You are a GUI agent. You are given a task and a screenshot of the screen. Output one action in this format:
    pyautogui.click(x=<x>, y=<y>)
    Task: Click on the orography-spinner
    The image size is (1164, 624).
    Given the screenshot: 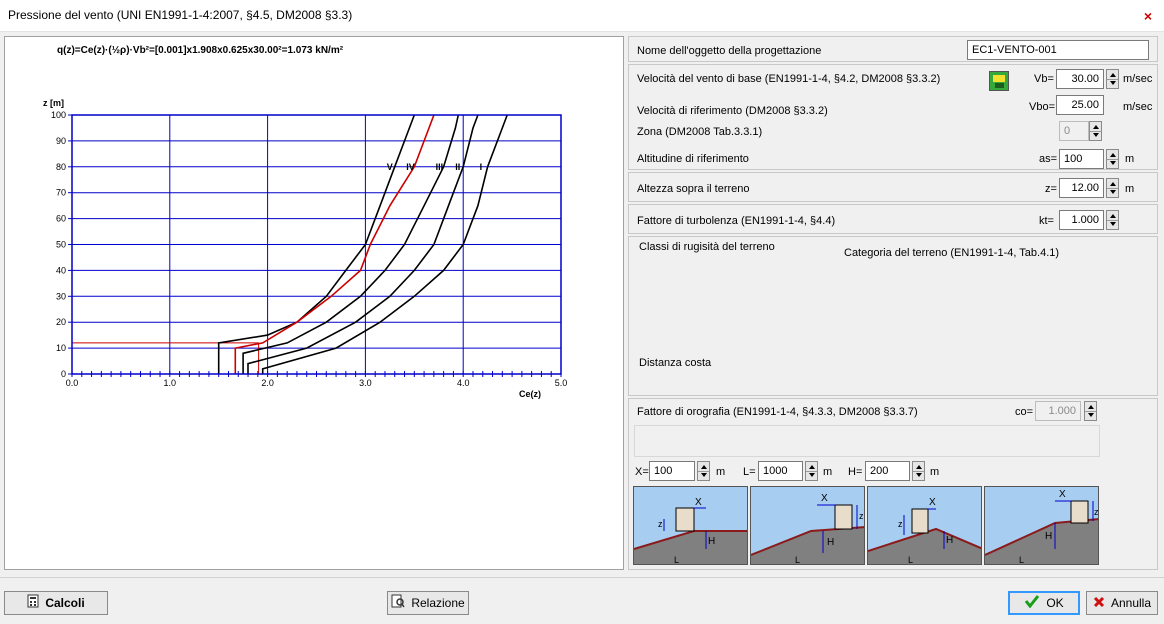 What is the action you would take?
    pyautogui.click(x=1090, y=411)
    